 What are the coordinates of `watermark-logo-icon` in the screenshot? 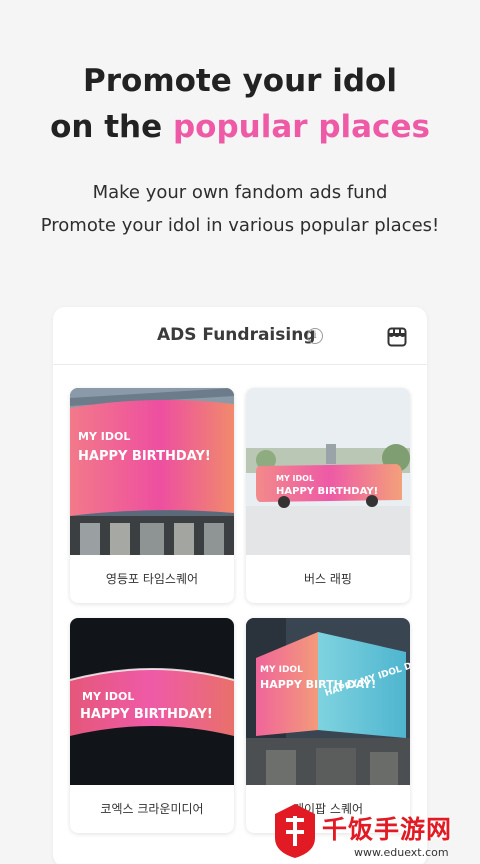 It's located at (295, 831).